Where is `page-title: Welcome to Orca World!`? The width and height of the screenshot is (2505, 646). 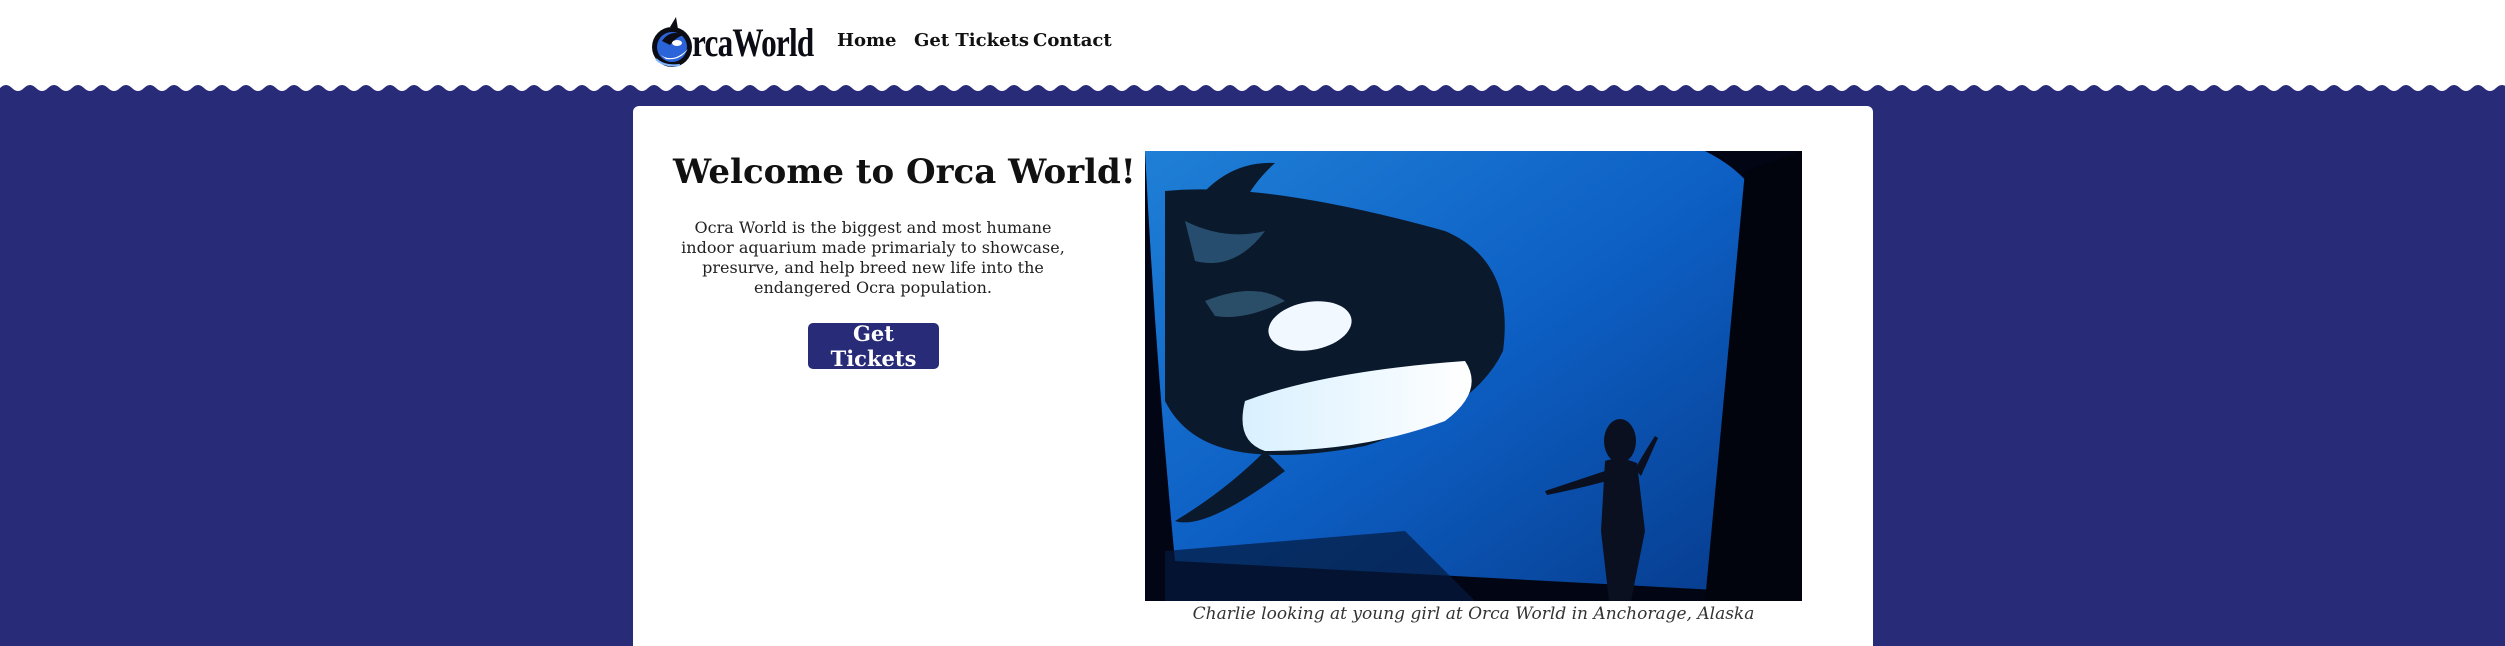
page-title: Welcome to Orca World! is located at coordinates (904, 172).